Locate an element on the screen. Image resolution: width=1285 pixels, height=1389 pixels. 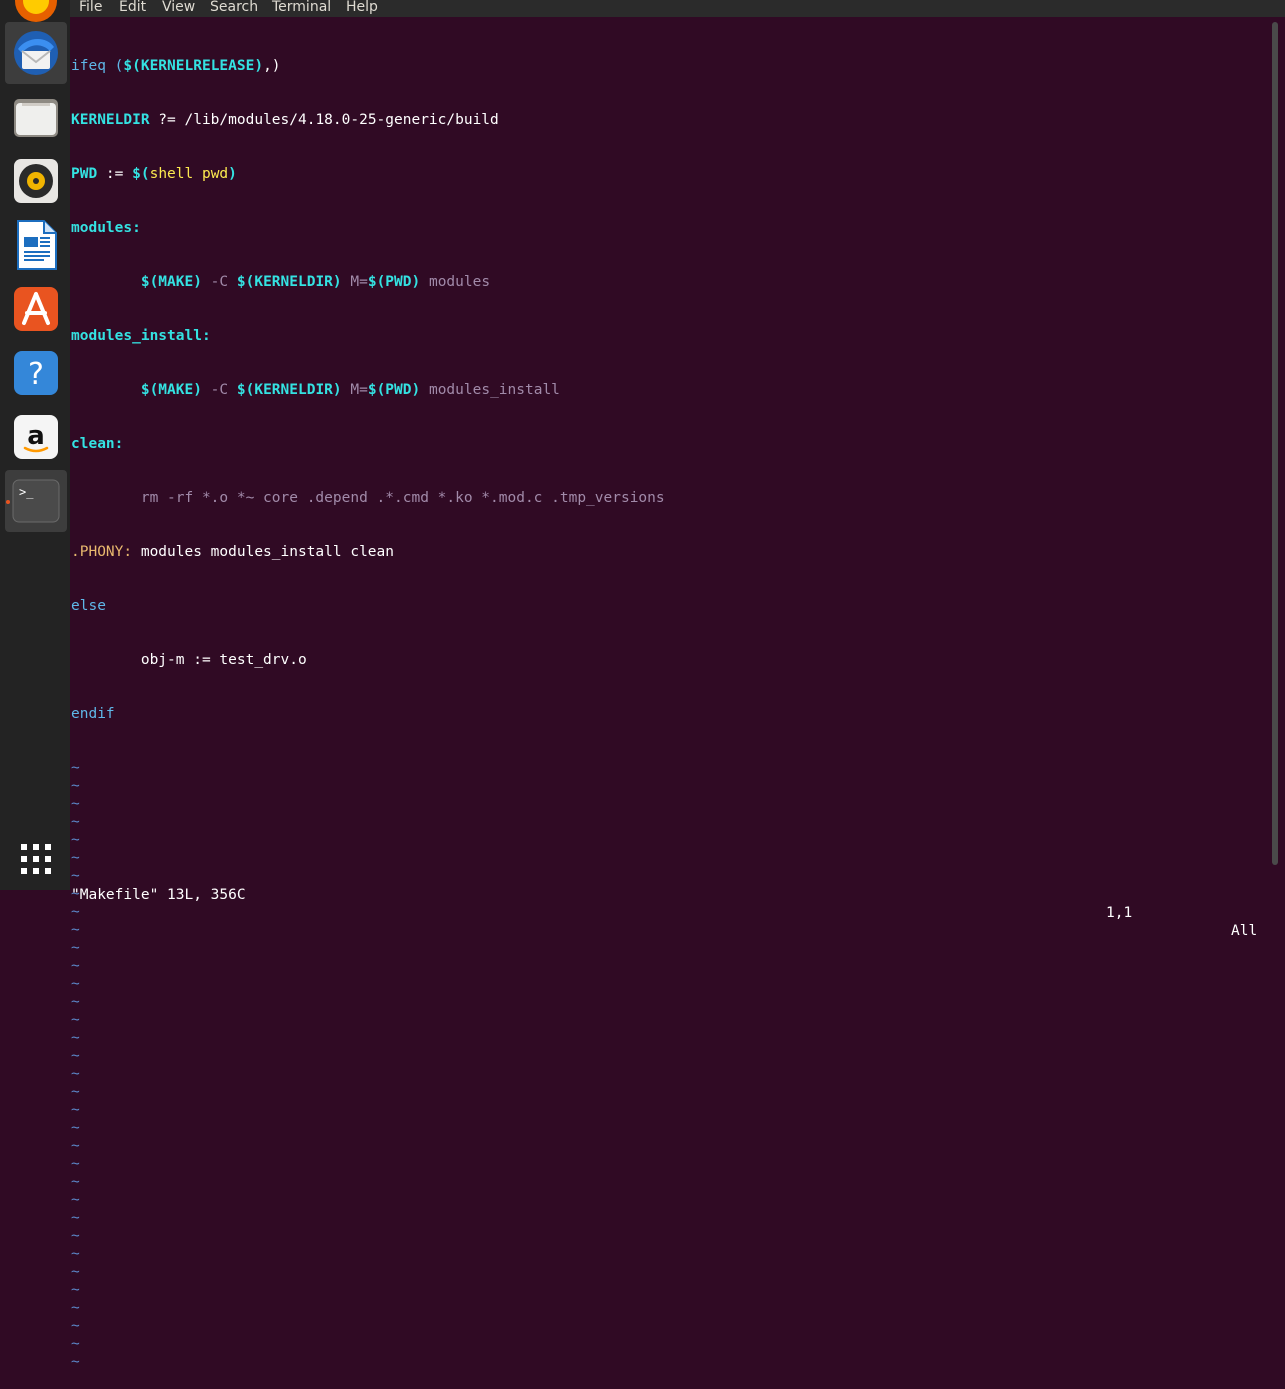
code-token: $(KERNELRELEASE) is located at coordinates (193, 66).